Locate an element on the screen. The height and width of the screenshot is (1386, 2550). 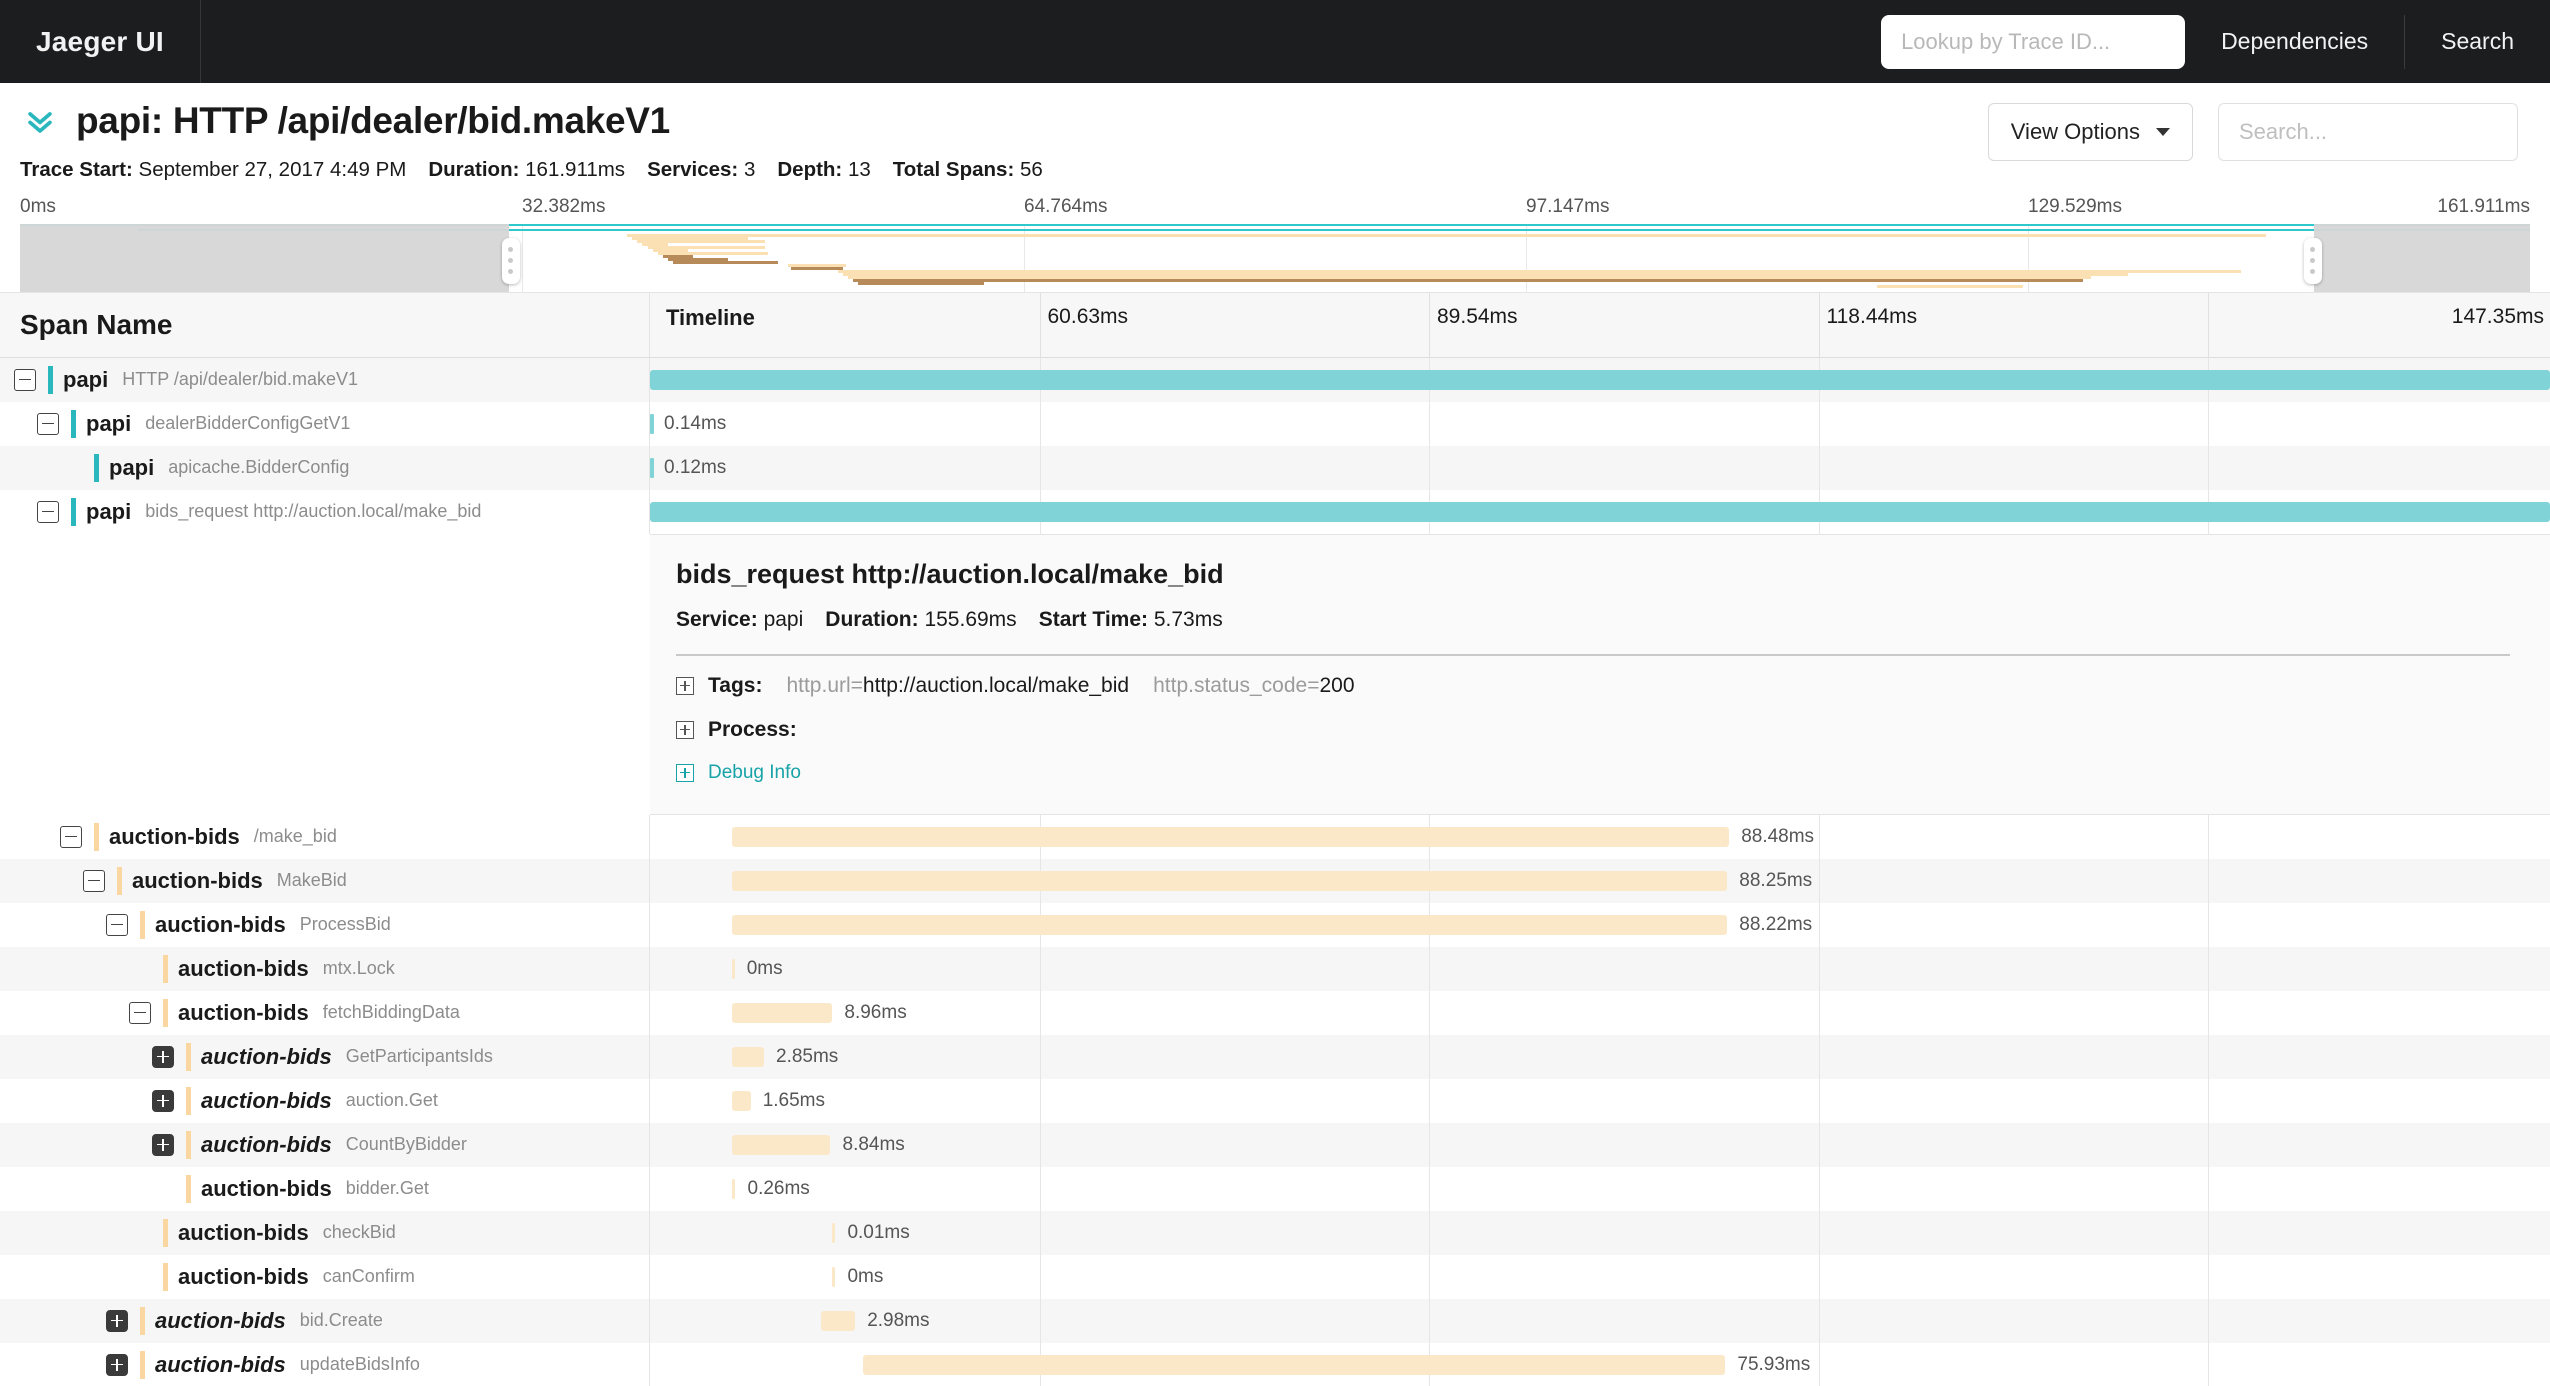
span-timeline-cell: 88.48ms is located at coordinates (1600, 836).